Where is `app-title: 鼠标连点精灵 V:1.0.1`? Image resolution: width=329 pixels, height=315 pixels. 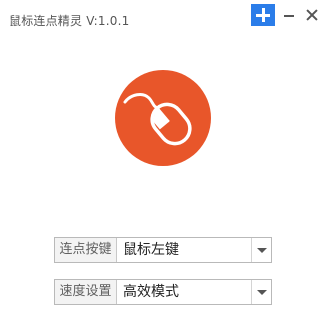 app-title: 鼠标连点精灵 V:1.0.1 is located at coordinates (69, 21).